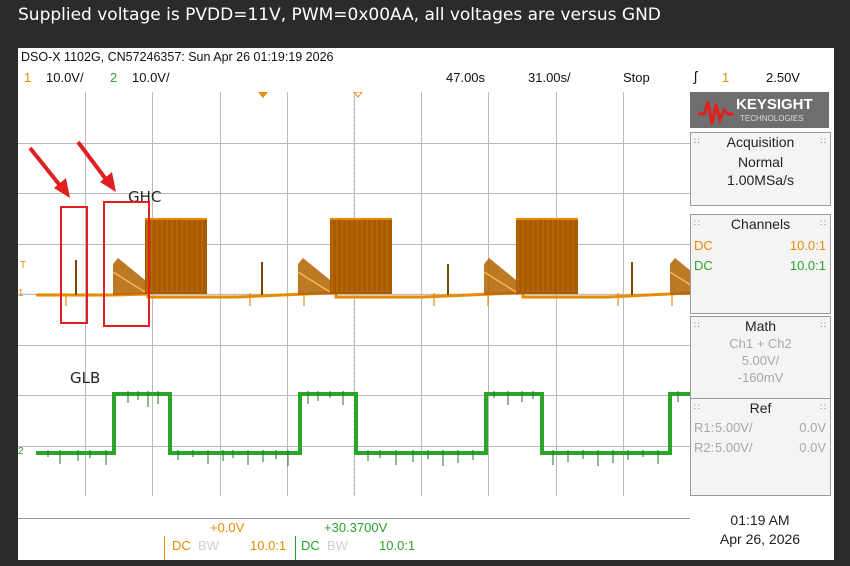 The width and height of the screenshot is (850, 566). I want to click on ref2-label: R2:, so click(704, 447).